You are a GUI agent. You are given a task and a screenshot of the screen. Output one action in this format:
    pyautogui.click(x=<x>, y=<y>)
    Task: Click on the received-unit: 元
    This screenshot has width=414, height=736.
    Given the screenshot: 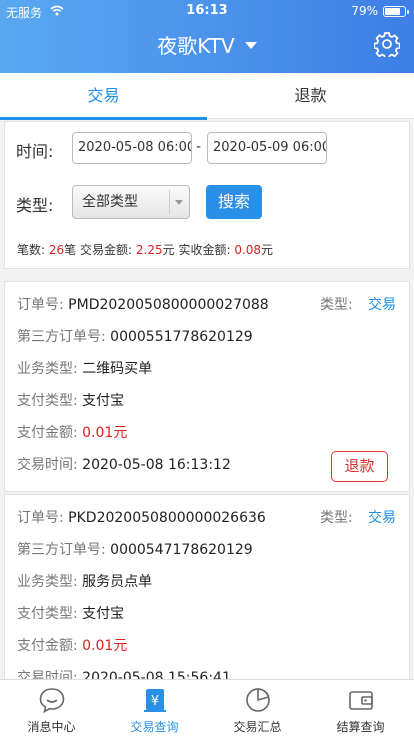 What is the action you would take?
    pyautogui.click(x=267, y=250)
    